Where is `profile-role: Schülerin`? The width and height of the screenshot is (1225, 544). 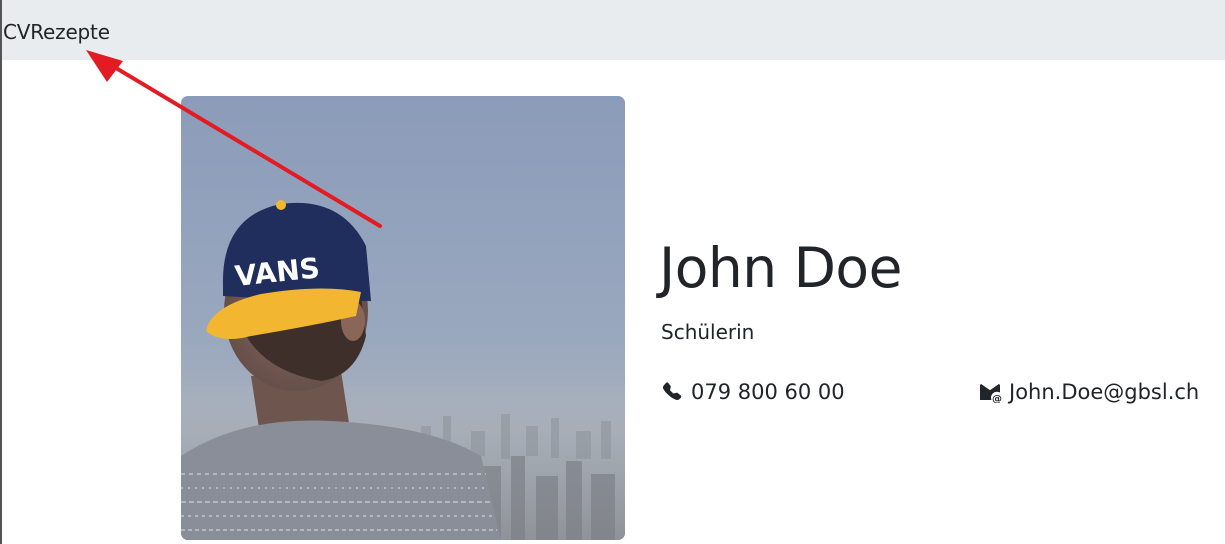
profile-role: Schülerin is located at coordinates (708, 332).